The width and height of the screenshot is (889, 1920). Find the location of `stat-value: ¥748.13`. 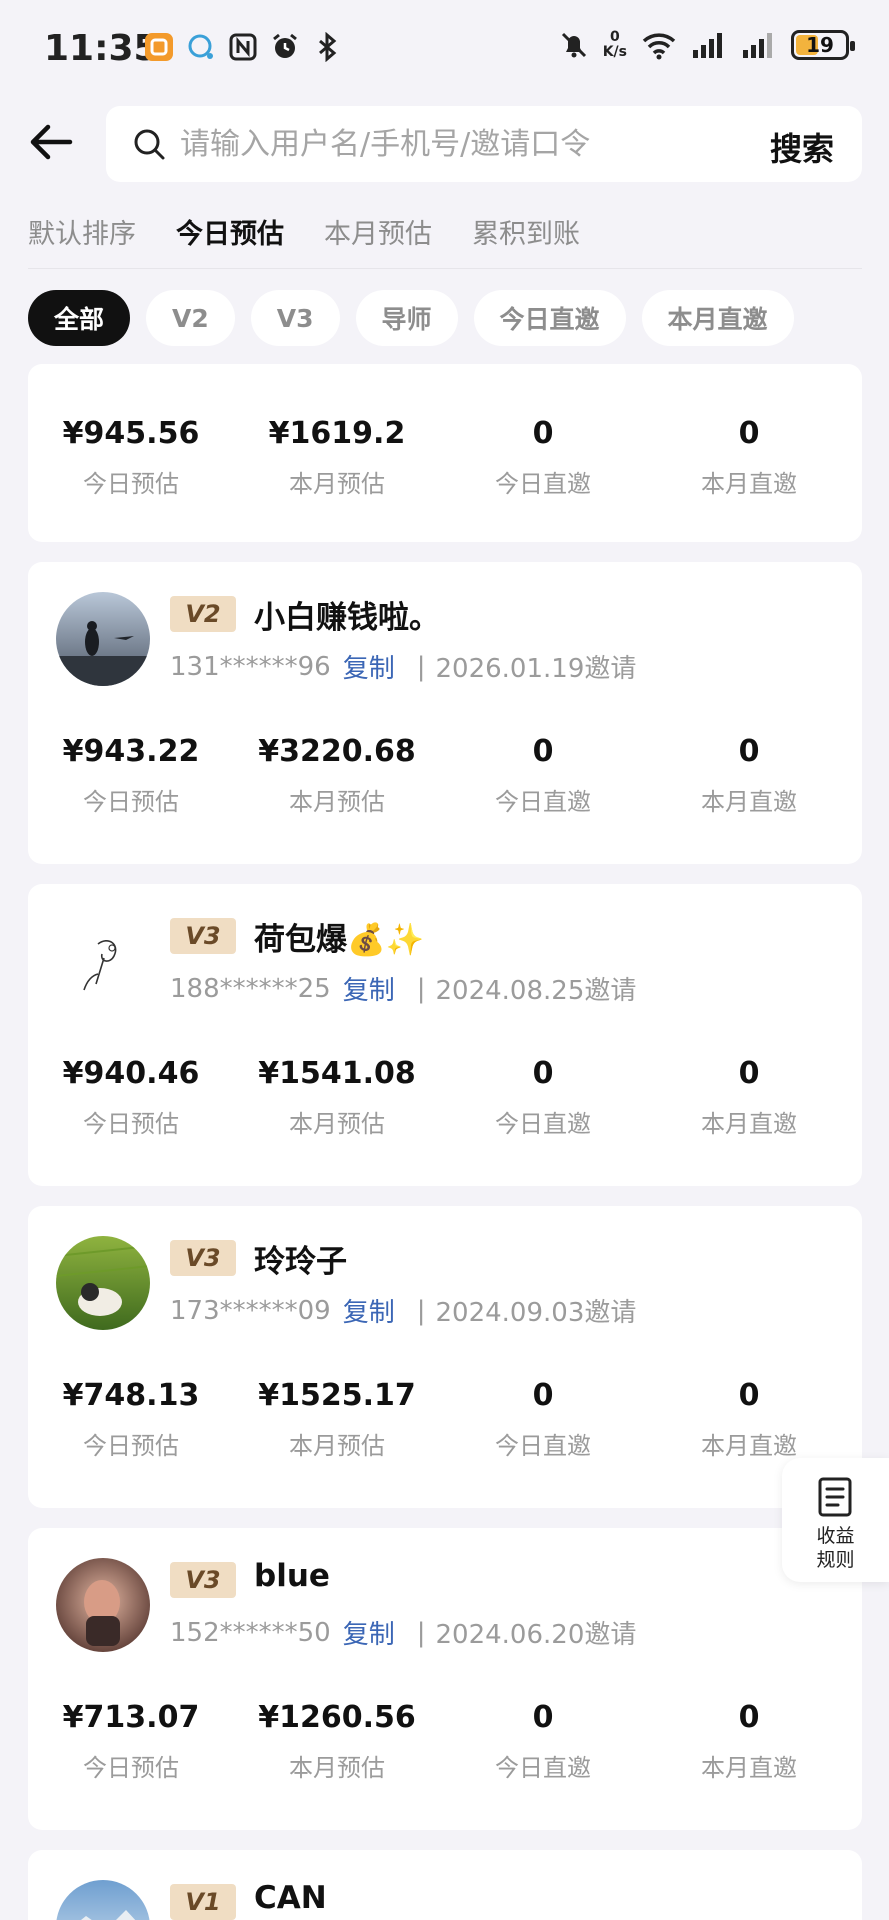

stat-value: ¥748.13 is located at coordinates (131, 1395).